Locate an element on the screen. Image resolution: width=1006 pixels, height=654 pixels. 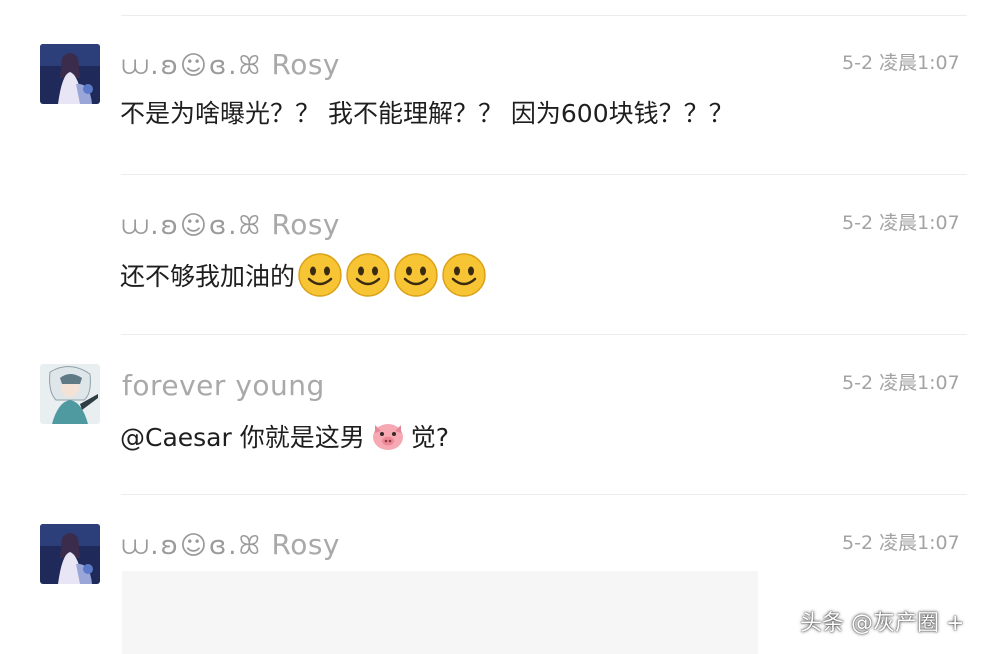
comment-text-row: @Caesar 你就是这男 觉? is located at coordinates (284, 436).